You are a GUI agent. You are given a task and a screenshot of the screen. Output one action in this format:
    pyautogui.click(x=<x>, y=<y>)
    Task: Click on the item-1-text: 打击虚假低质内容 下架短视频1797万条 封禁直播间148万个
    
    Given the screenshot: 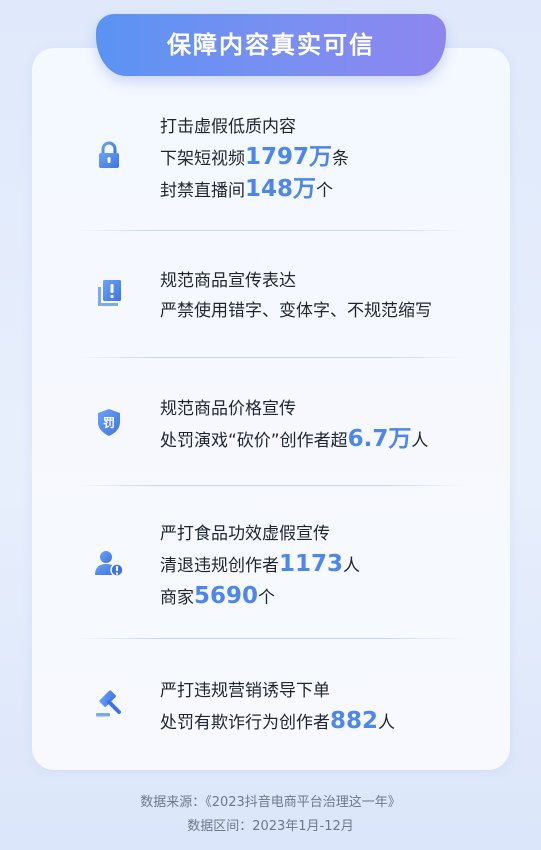 What is the action you would take?
    pyautogui.click(x=254, y=159)
    